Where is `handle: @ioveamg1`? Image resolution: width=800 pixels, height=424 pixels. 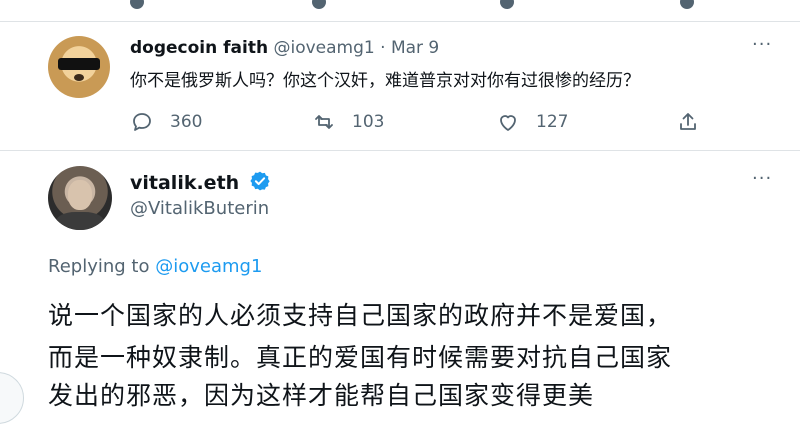
handle: @ioveamg1 is located at coordinates (323, 48).